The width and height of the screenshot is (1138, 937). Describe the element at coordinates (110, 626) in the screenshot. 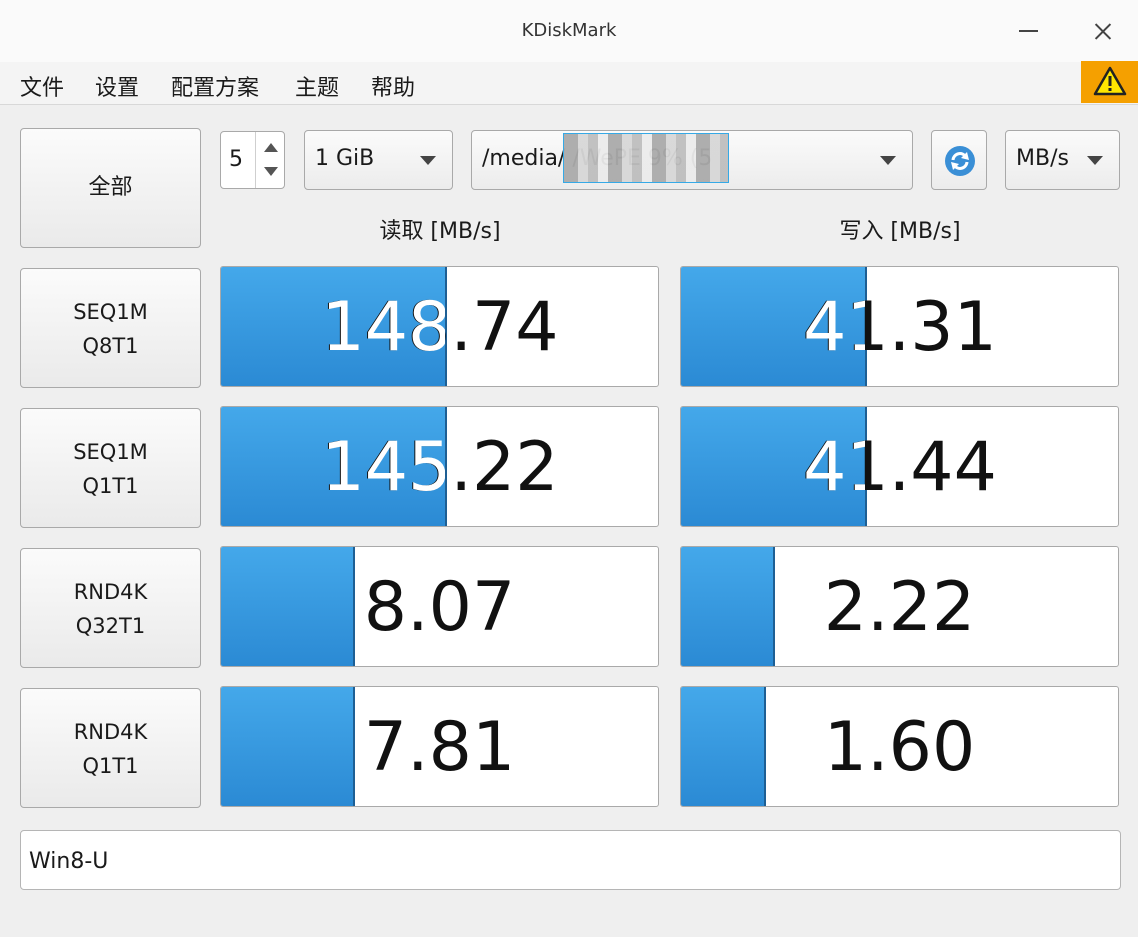

I see `test-name-line2: Q32T1` at that location.